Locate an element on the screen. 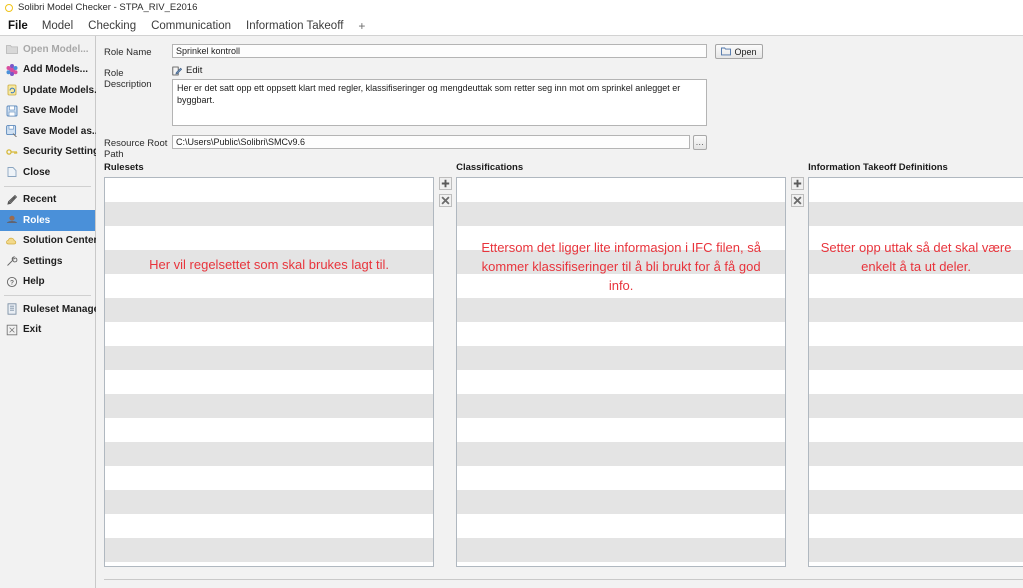  menu-item-file: File is located at coordinates (18, 26).